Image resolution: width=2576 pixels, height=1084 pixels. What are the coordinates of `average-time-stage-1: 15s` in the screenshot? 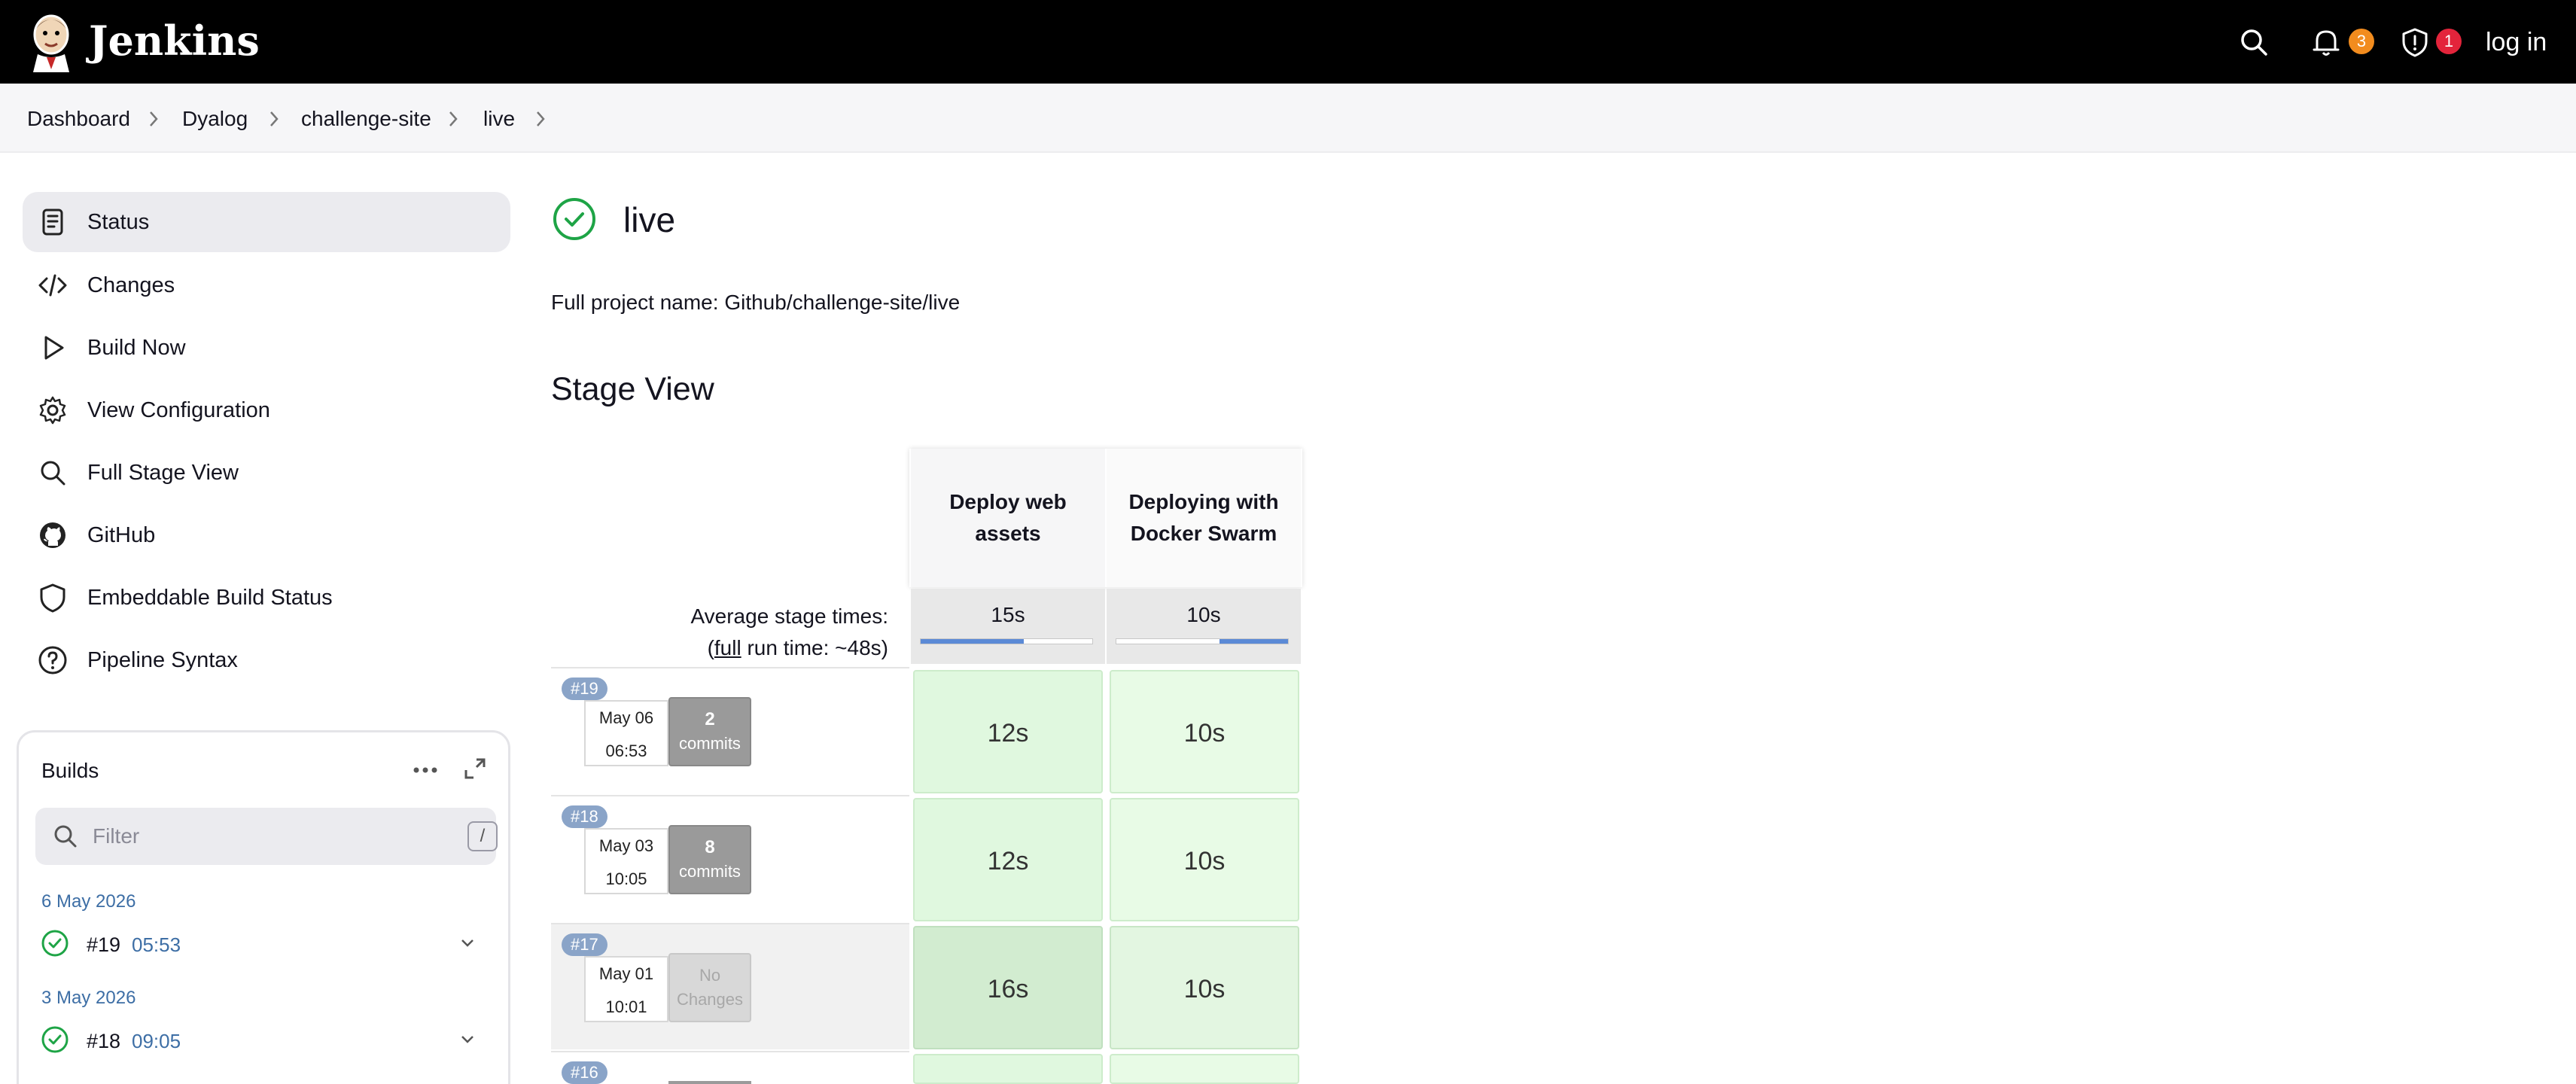 It's located at (1008, 626).